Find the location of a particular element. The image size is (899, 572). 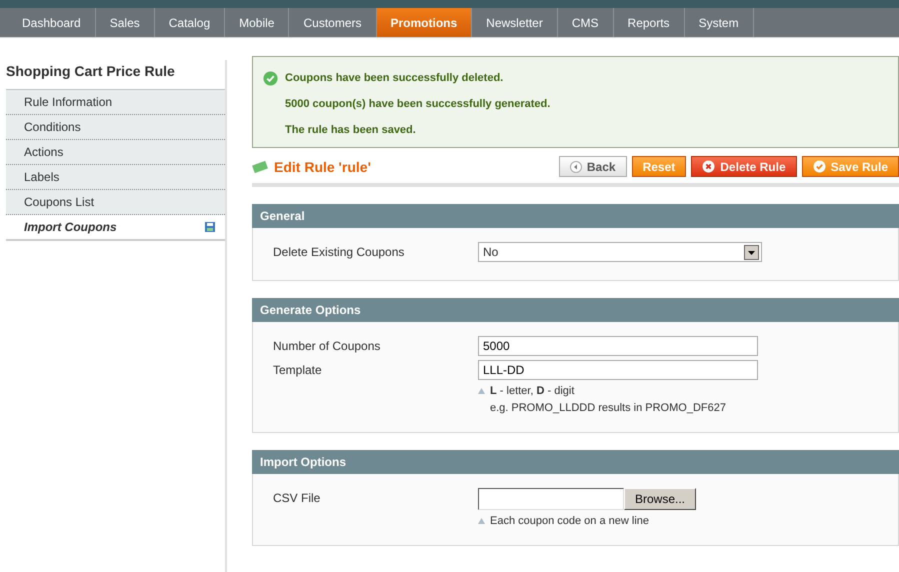

sidebar-item: Actions is located at coordinates (115, 152).